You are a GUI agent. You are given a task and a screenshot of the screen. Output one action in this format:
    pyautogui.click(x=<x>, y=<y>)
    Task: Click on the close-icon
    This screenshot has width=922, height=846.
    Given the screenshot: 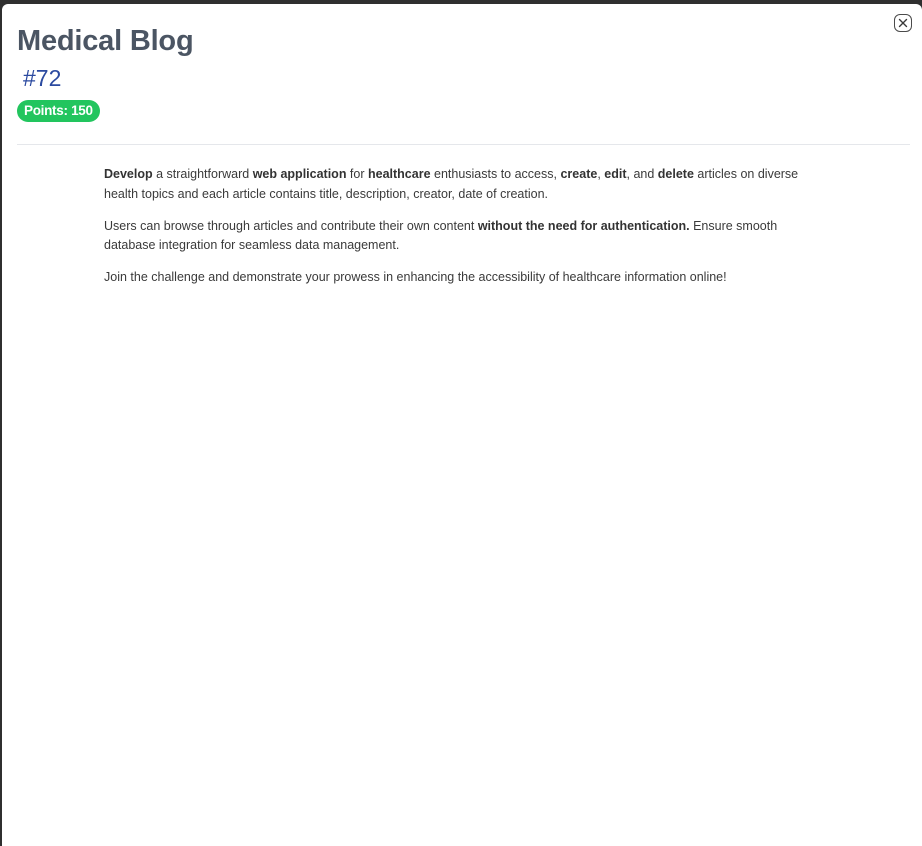 What is the action you would take?
    pyautogui.click(x=903, y=23)
    